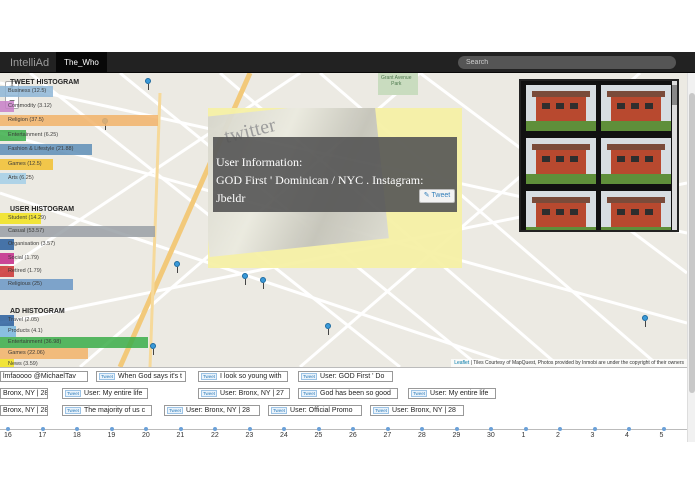  Describe the element at coordinates (345, 376) in the screenshot. I see `timeline-tweet: Tweet User: GOD First ' Do` at that location.